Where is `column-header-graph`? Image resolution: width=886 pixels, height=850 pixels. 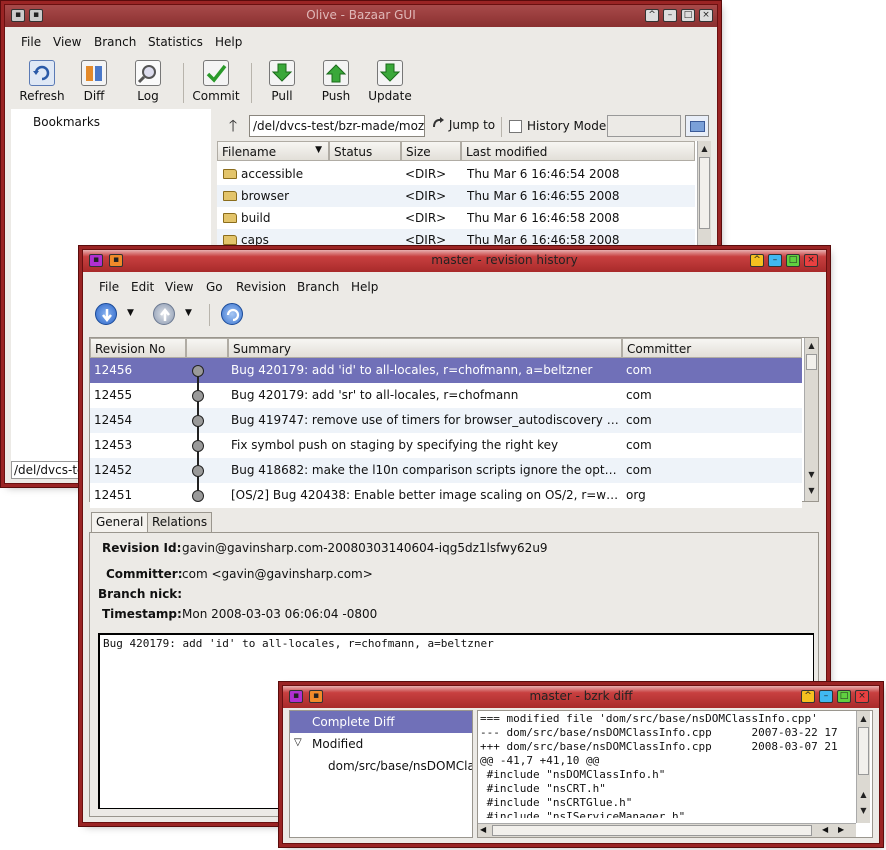 column-header-graph is located at coordinates (207, 348).